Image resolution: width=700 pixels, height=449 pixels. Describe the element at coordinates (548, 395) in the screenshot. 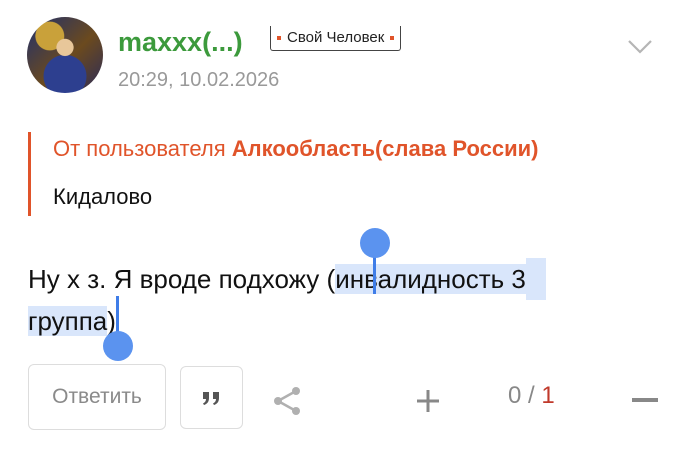

I see `rating-negative: 1` at that location.